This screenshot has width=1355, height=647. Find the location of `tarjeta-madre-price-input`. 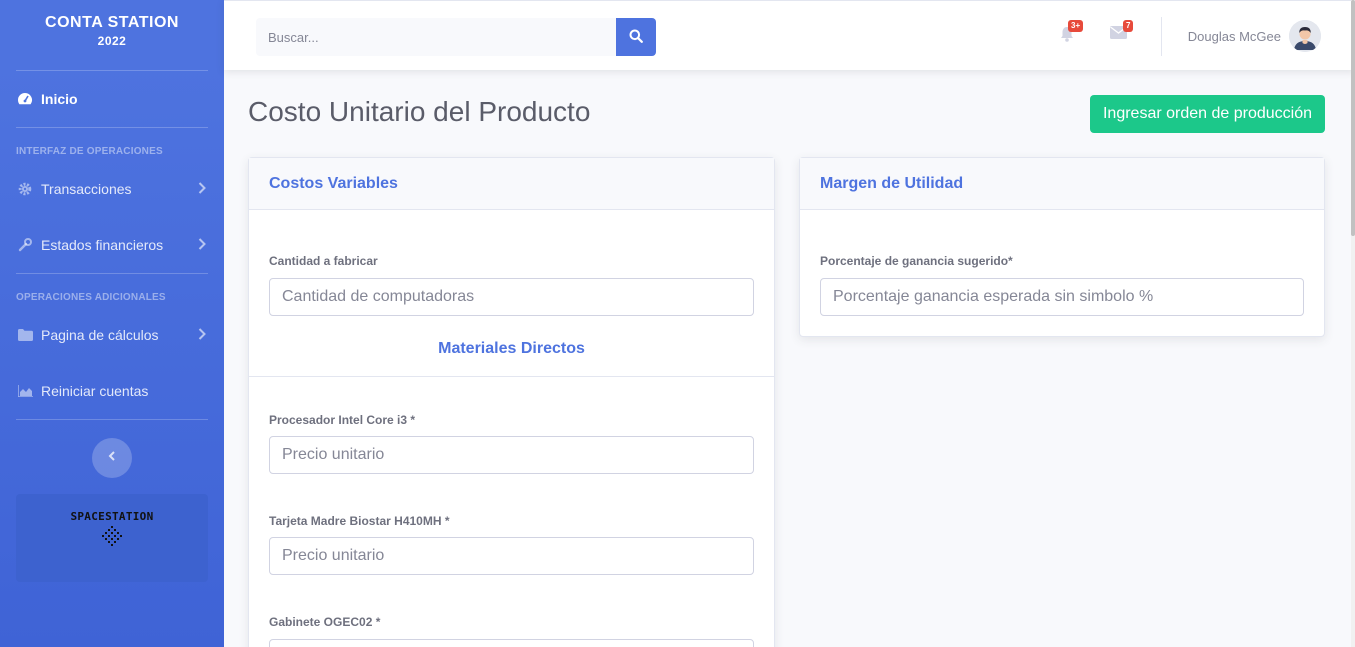

tarjeta-madre-price-input is located at coordinates (511, 556).